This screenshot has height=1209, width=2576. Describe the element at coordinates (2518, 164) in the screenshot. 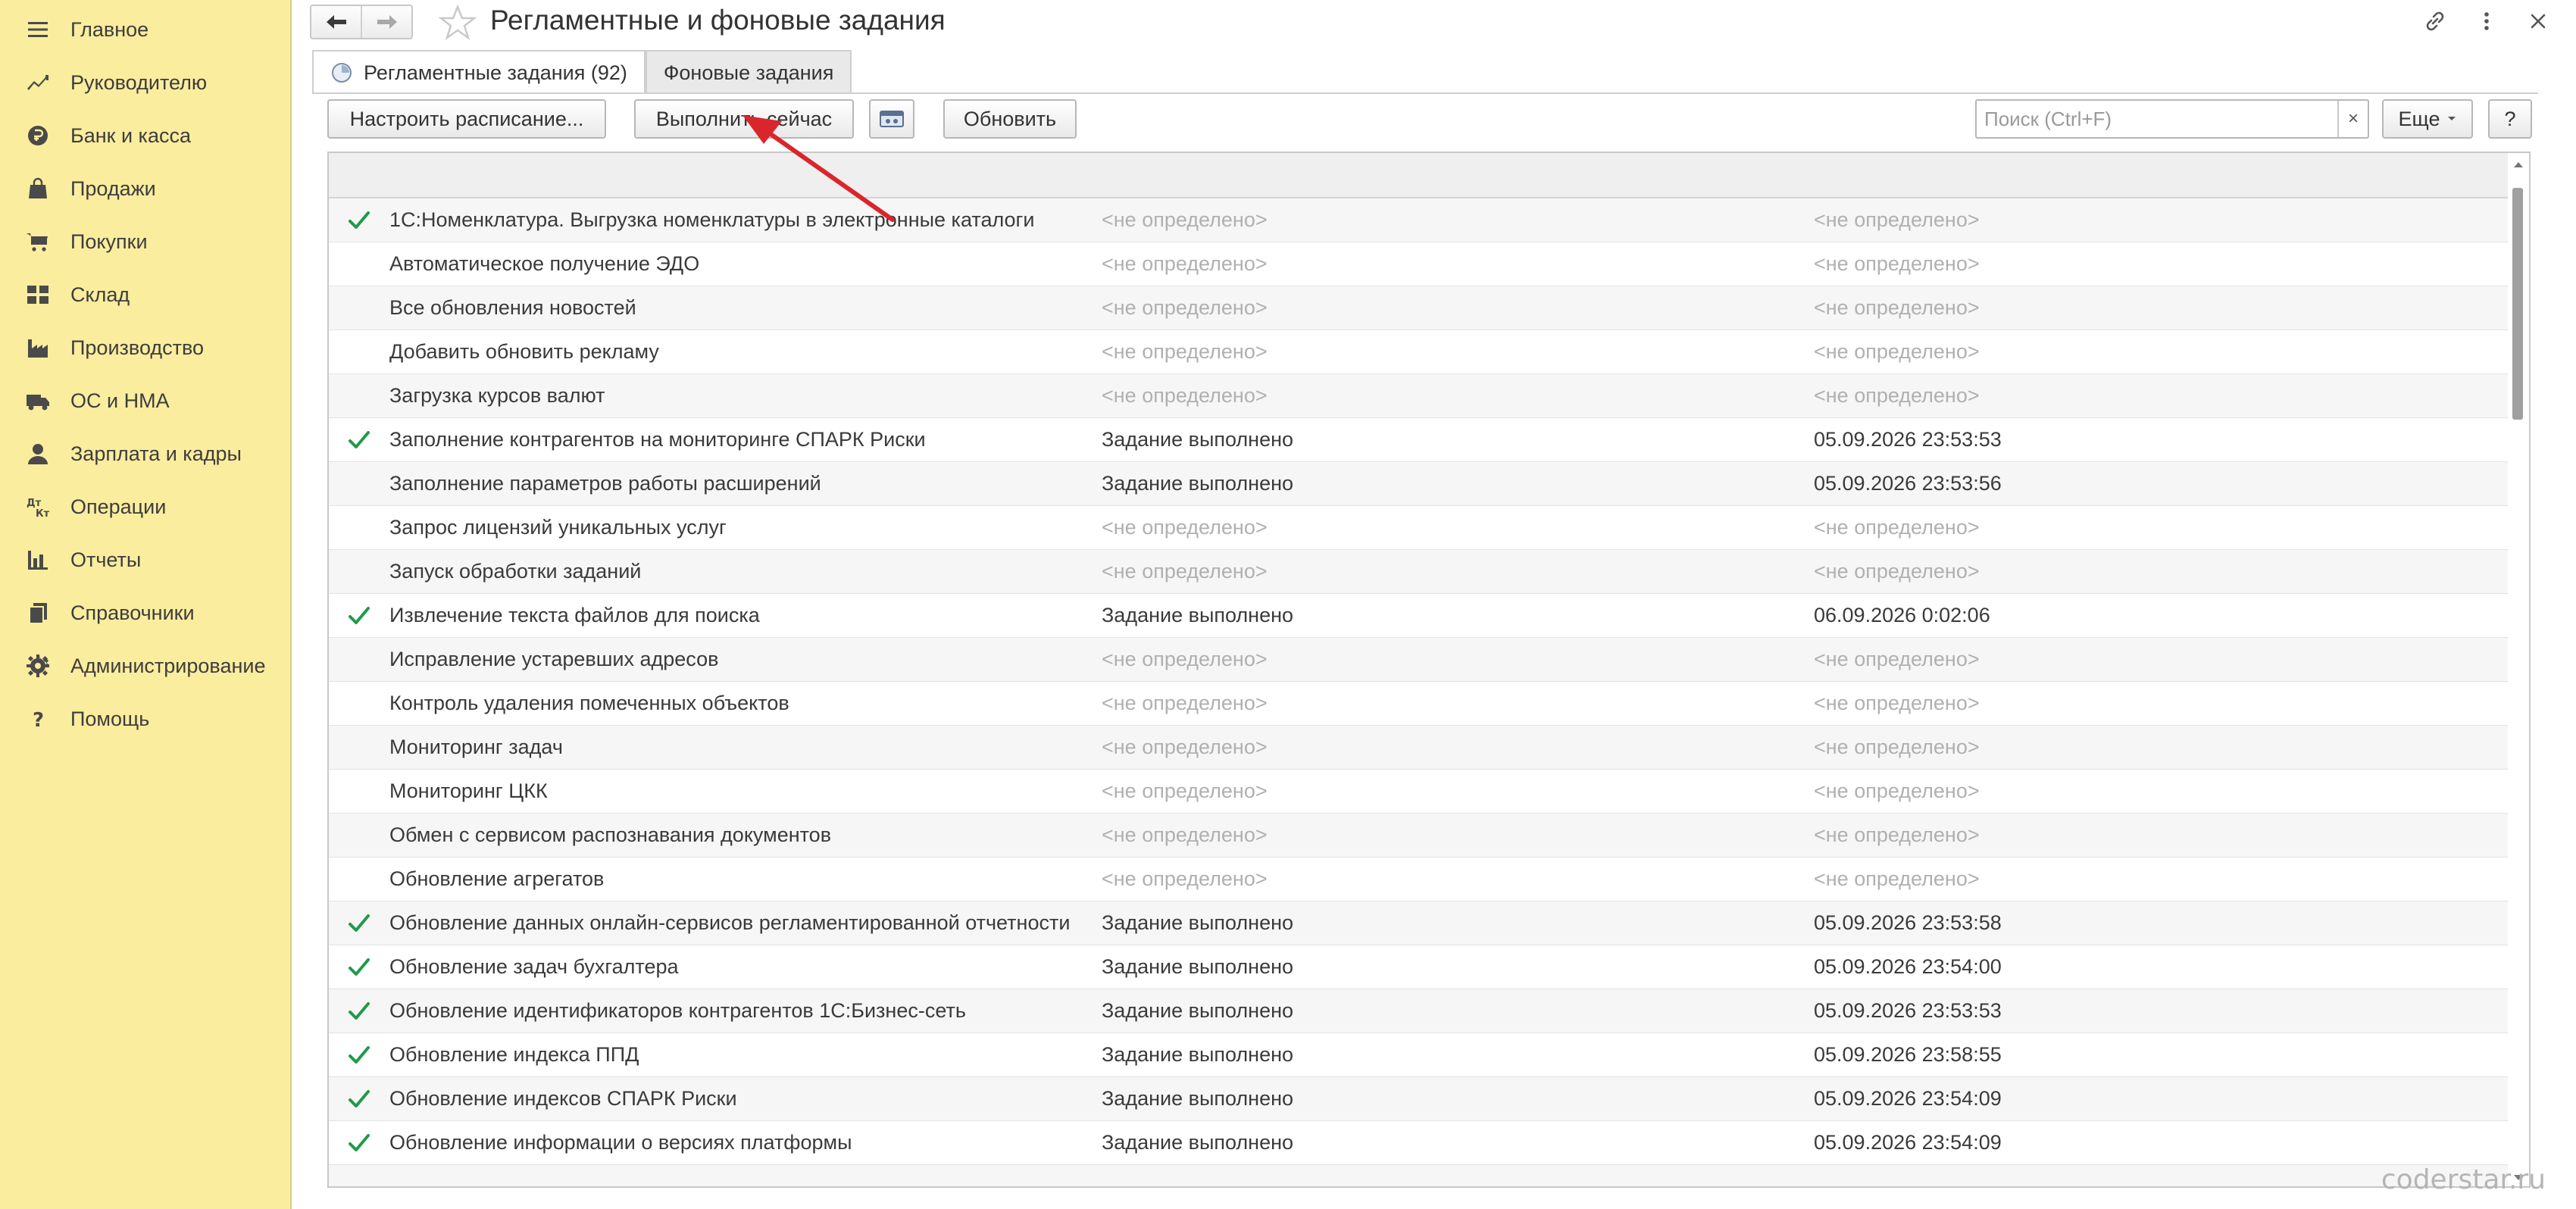

I see `scroll-up-icon` at that location.